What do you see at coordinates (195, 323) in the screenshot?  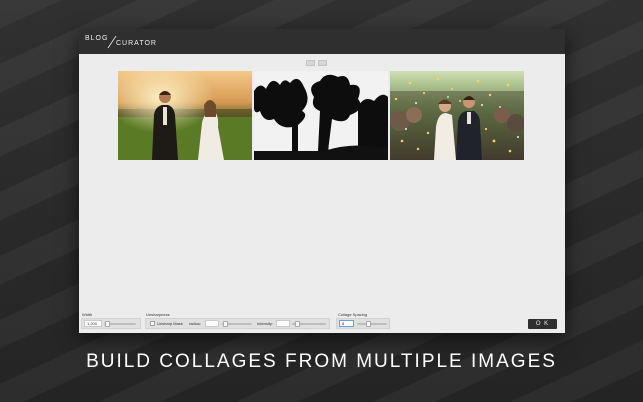 I see `radius-label: radius:` at bounding box center [195, 323].